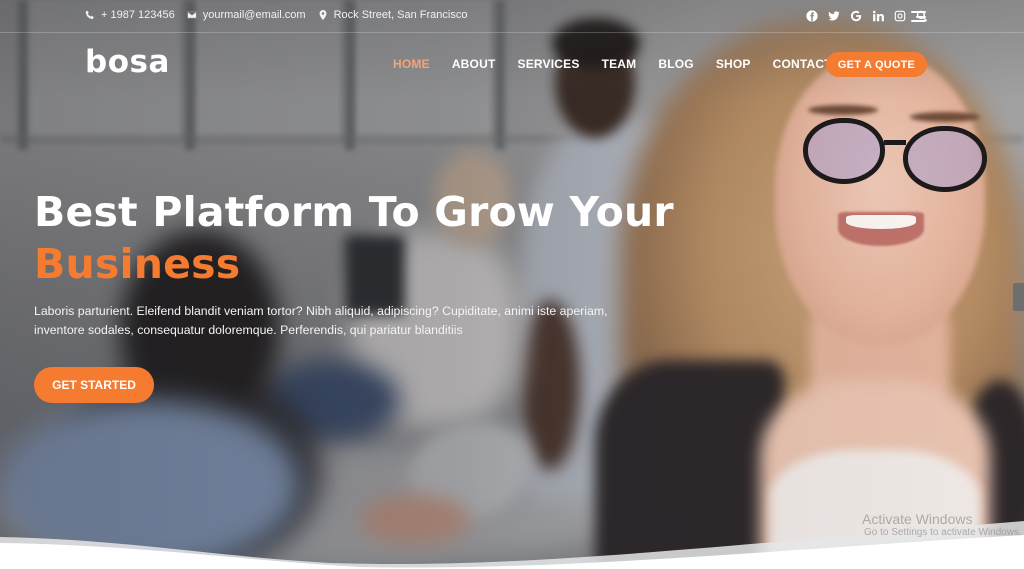 The height and width of the screenshot is (569, 1024). What do you see at coordinates (138, 15) in the screenshot?
I see `phone-number: + 1987 123456` at bounding box center [138, 15].